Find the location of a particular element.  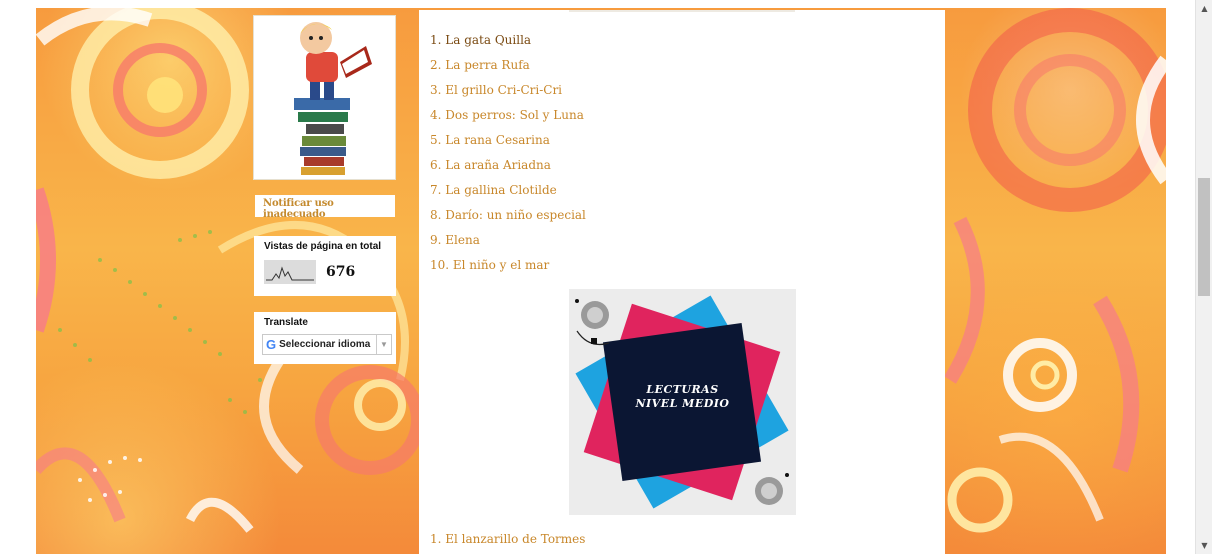

cover-title-line2: NIVEL MEDIO is located at coordinates (682, 403).